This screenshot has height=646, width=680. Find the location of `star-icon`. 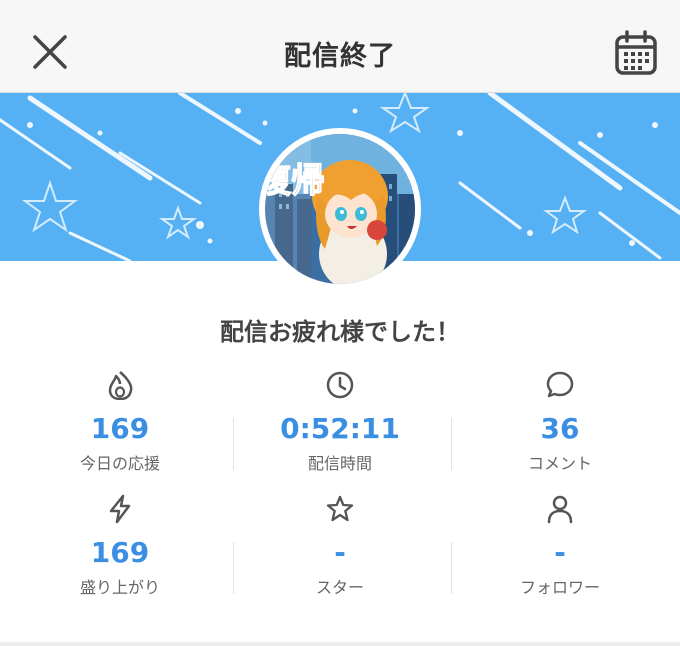

star-icon is located at coordinates (340, 508).